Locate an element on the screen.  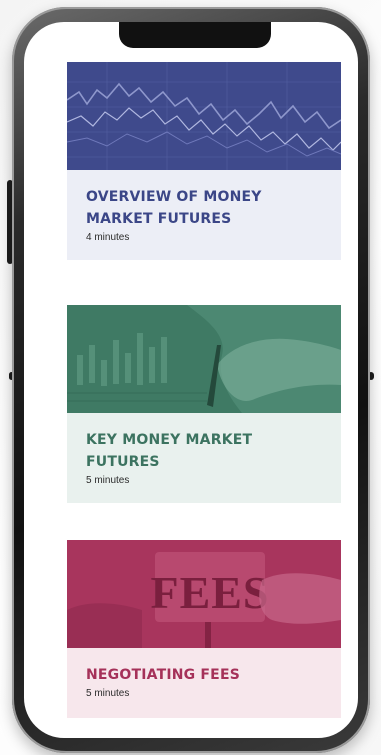
course-card-body: KEY MONEY MARKET FUTURES 5 minutes is located at coordinates (204, 458).